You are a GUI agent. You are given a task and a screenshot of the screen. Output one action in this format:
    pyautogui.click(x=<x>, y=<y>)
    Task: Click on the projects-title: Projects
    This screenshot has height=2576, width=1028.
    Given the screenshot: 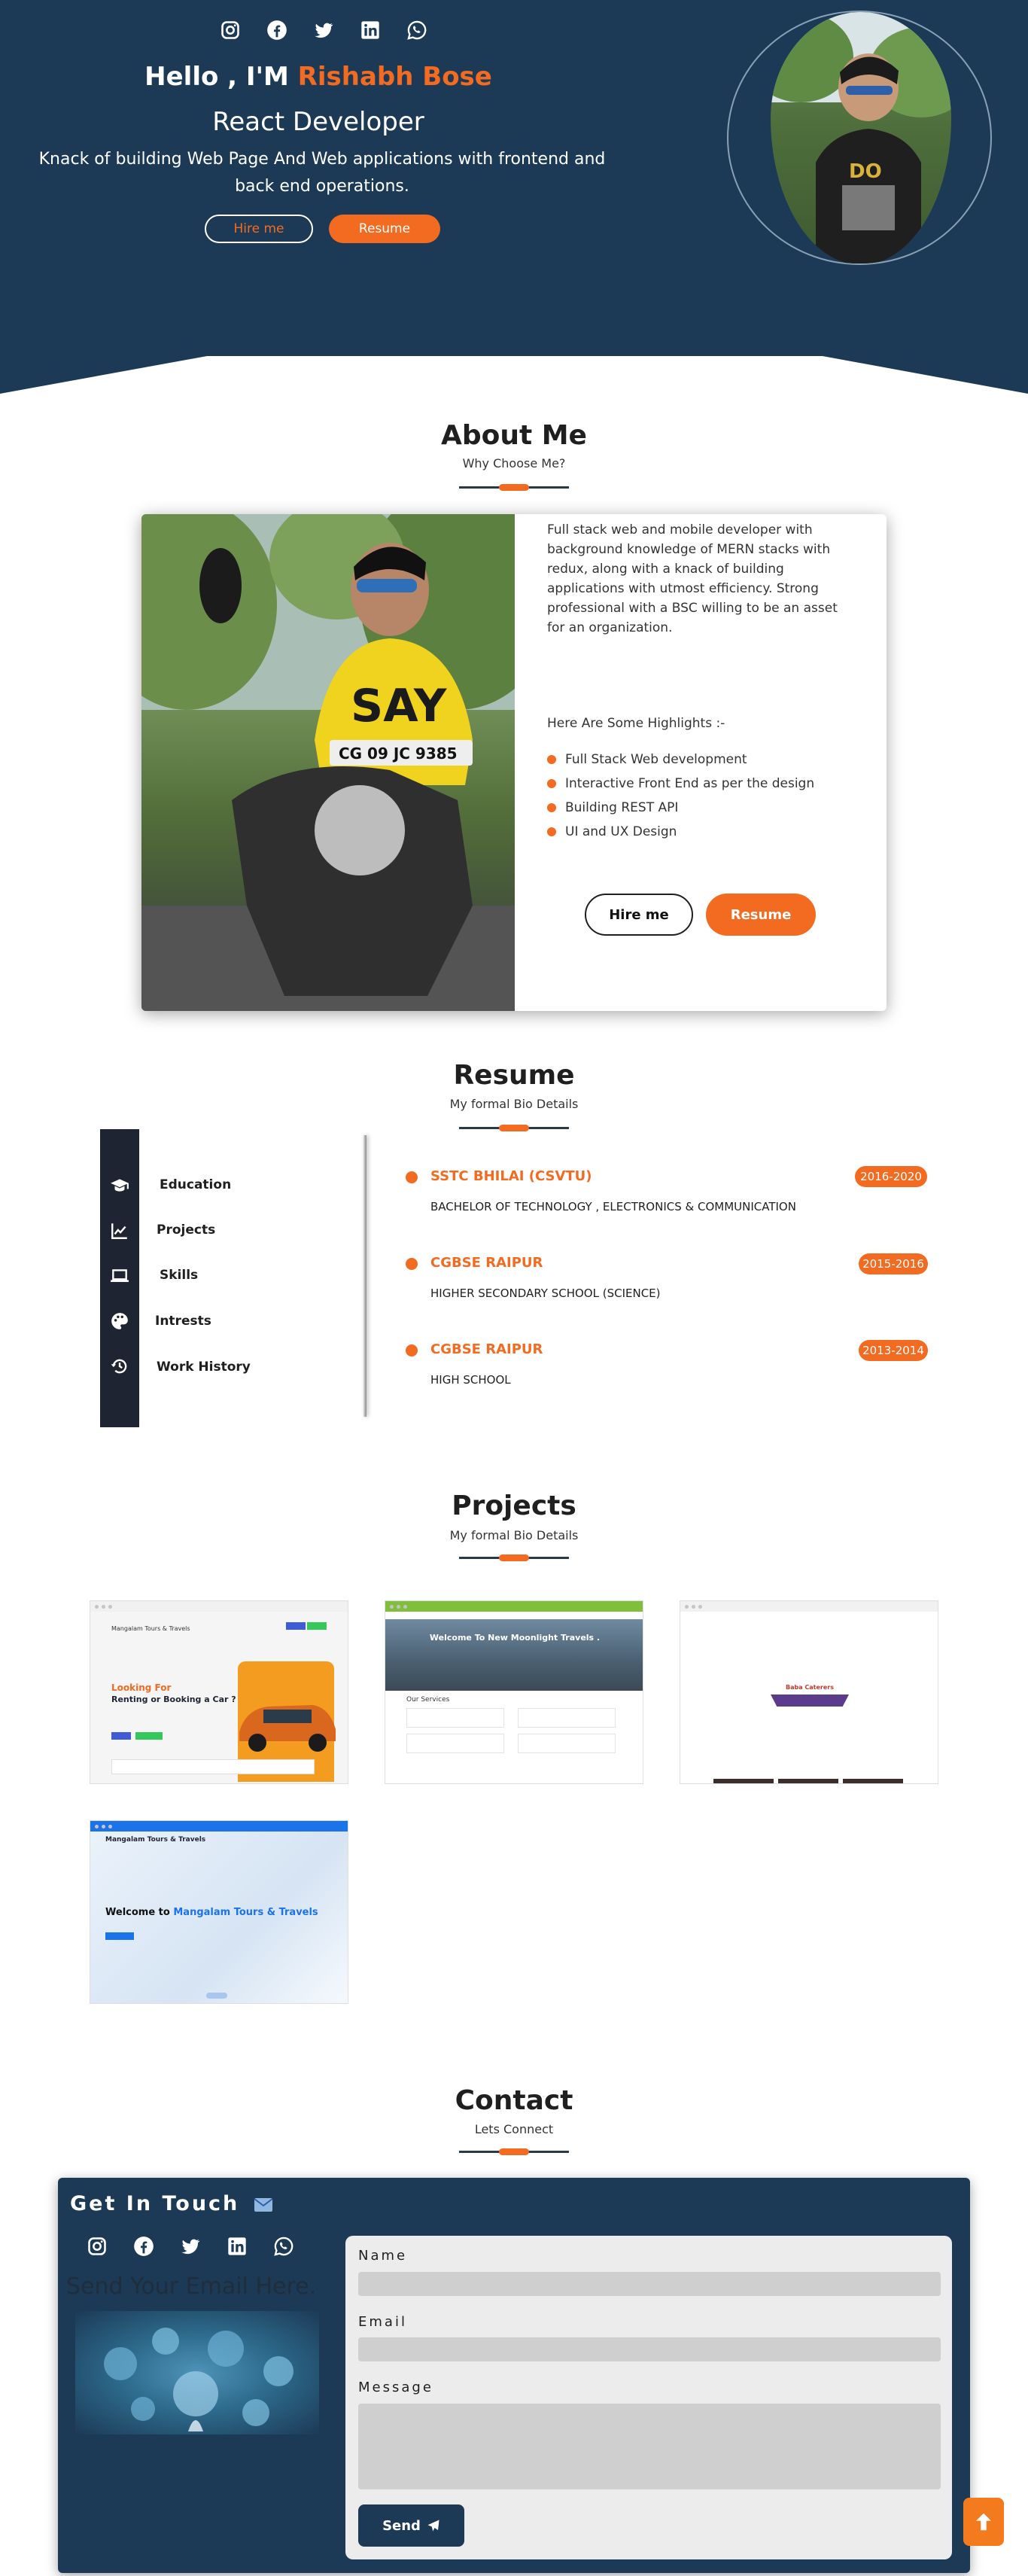 What is the action you would take?
    pyautogui.click(x=514, y=1506)
    